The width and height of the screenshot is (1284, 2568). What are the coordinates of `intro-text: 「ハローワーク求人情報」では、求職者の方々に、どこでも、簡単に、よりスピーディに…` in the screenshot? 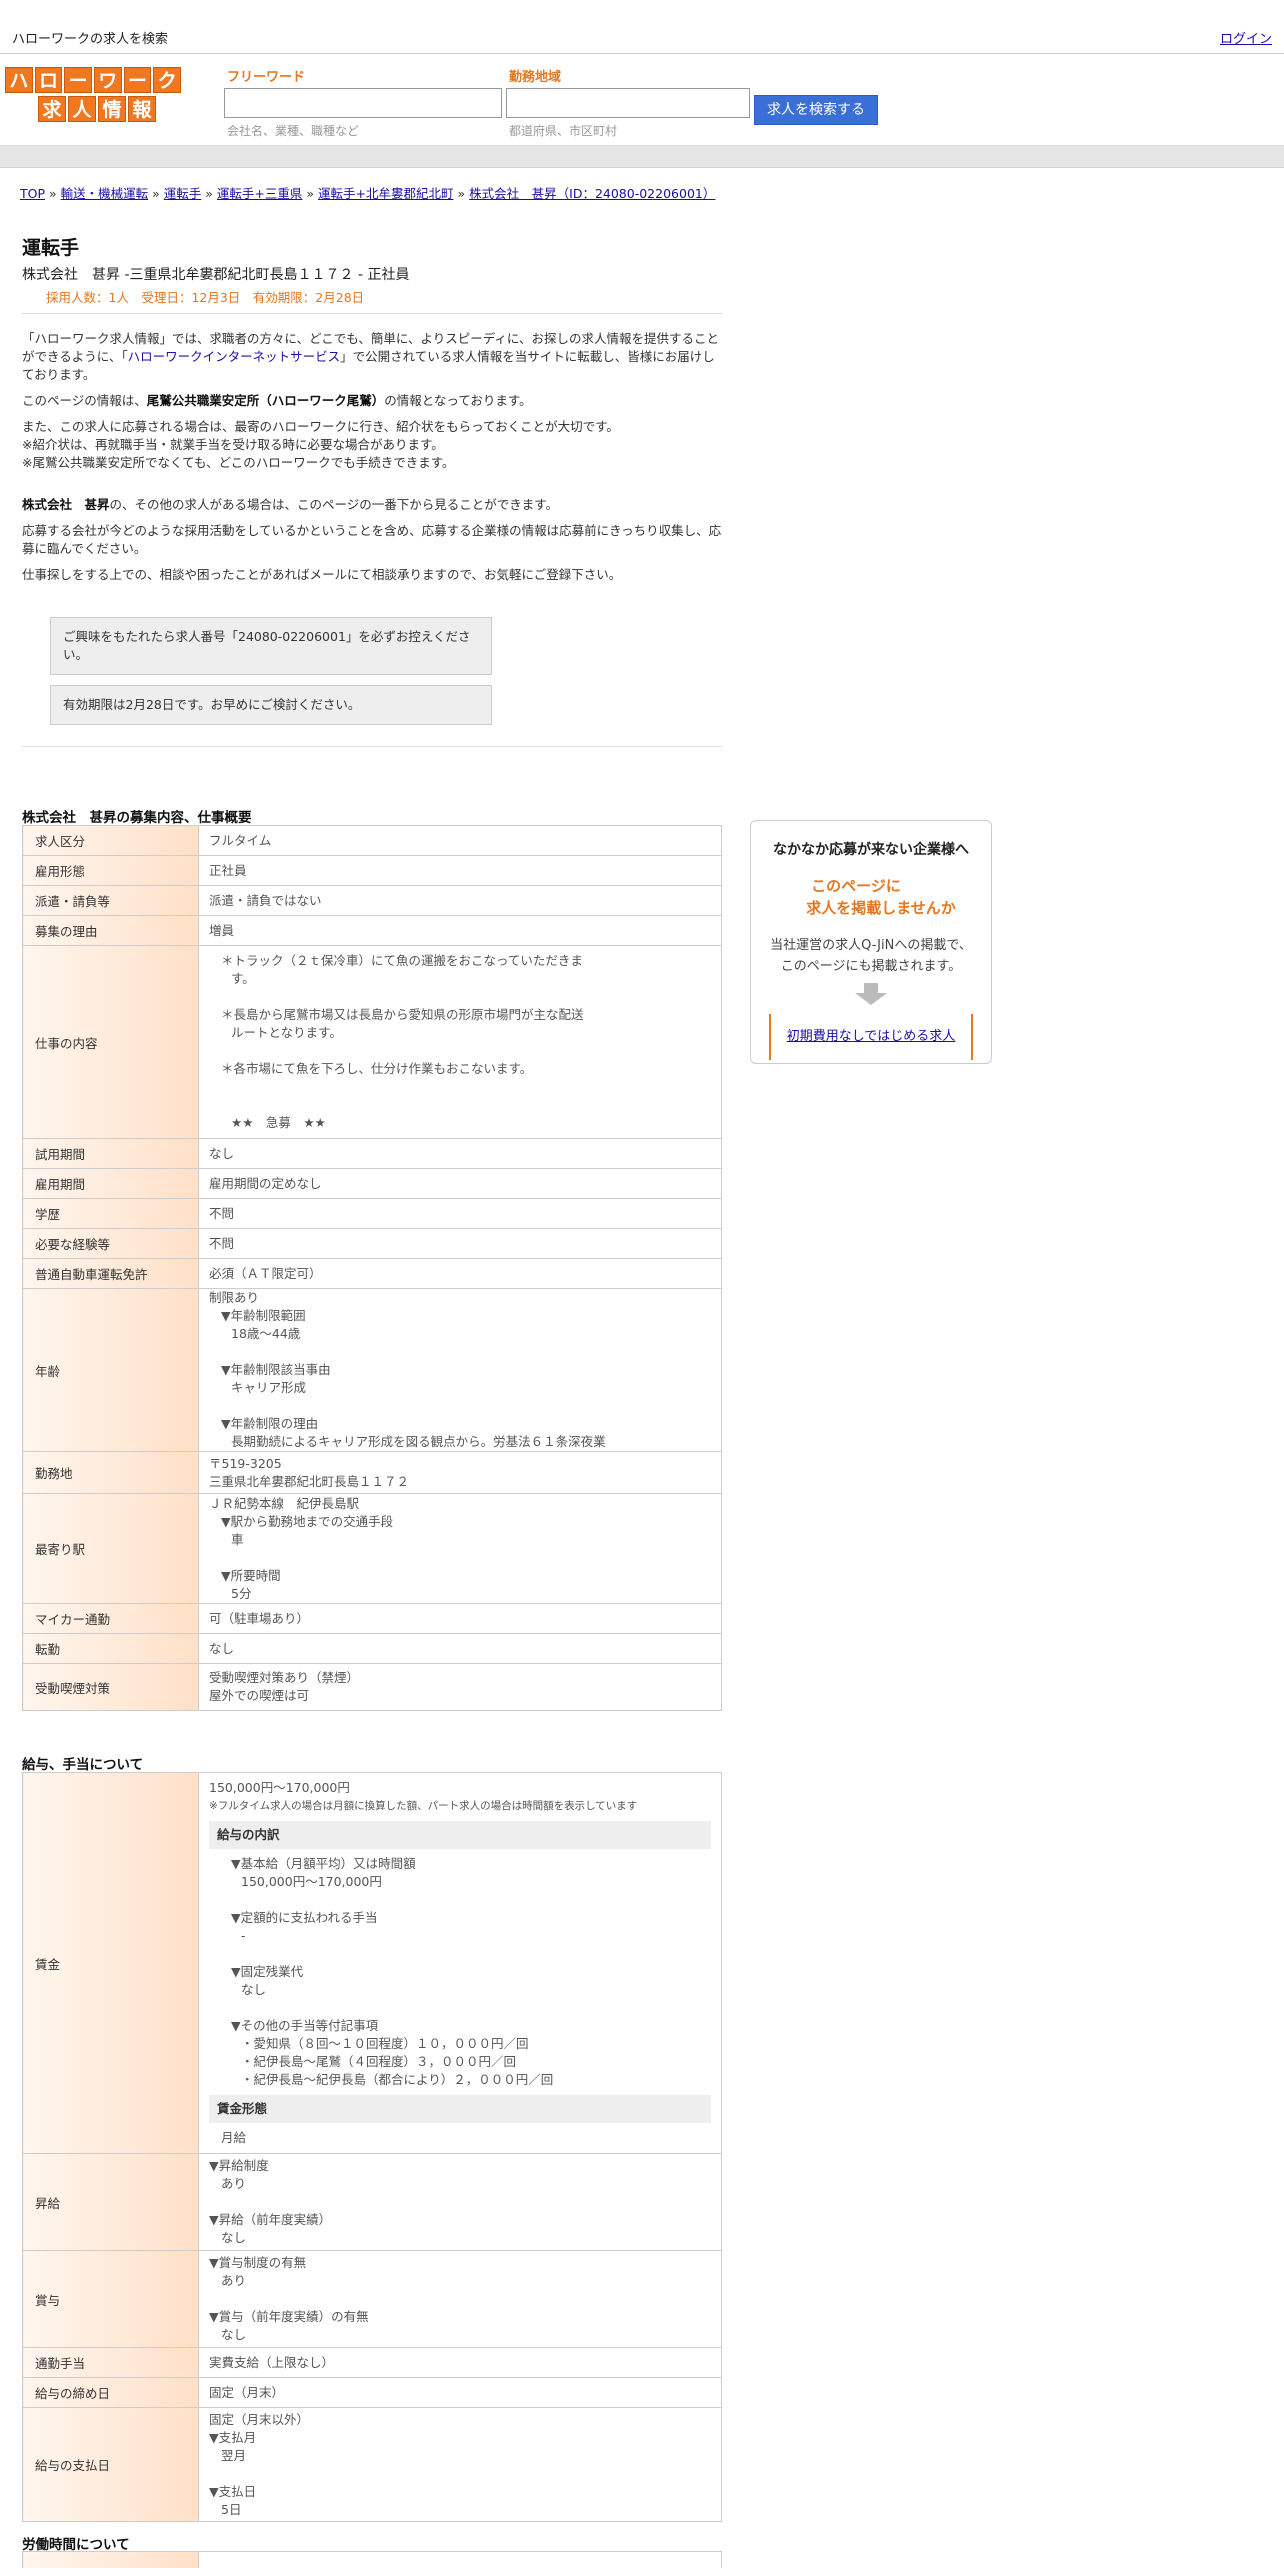 It's located at (372, 461).